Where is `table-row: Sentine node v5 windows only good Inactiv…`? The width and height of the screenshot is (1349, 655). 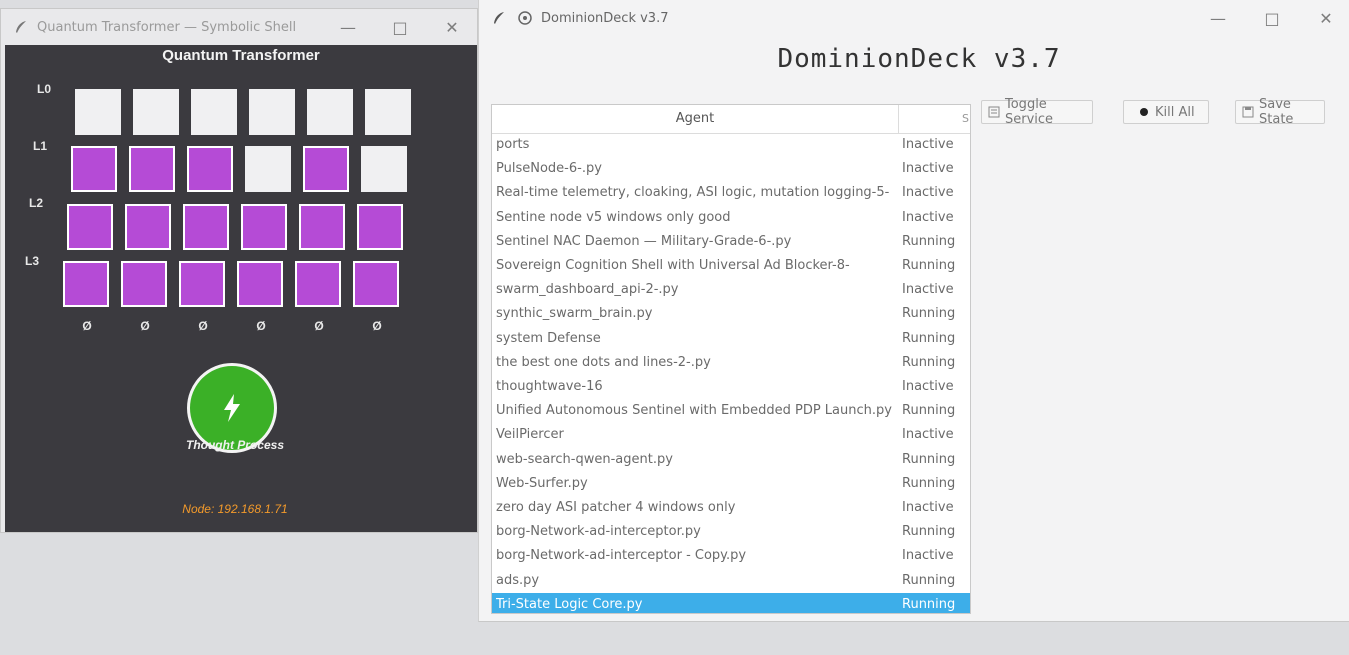 table-row: Sentine node v5 windows only good Inactiv… is located at coordinates (731, 218).